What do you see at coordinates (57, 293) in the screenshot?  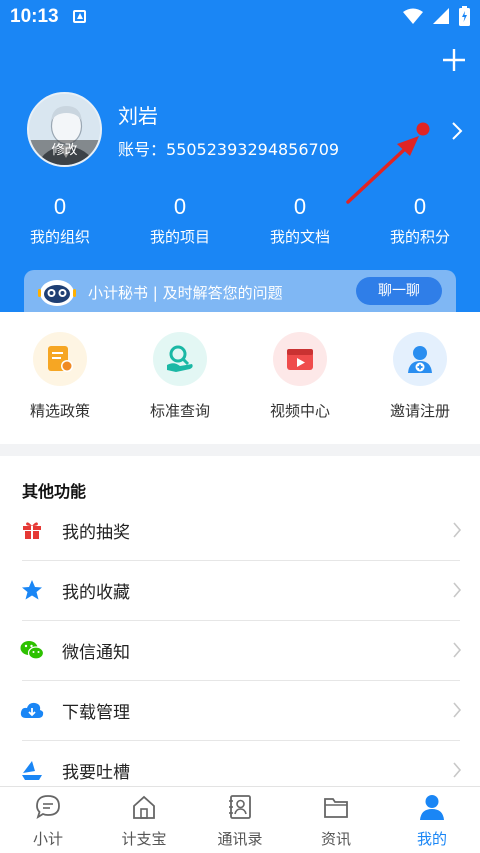 I see `robot-icon` at bounding box center [57, 293].